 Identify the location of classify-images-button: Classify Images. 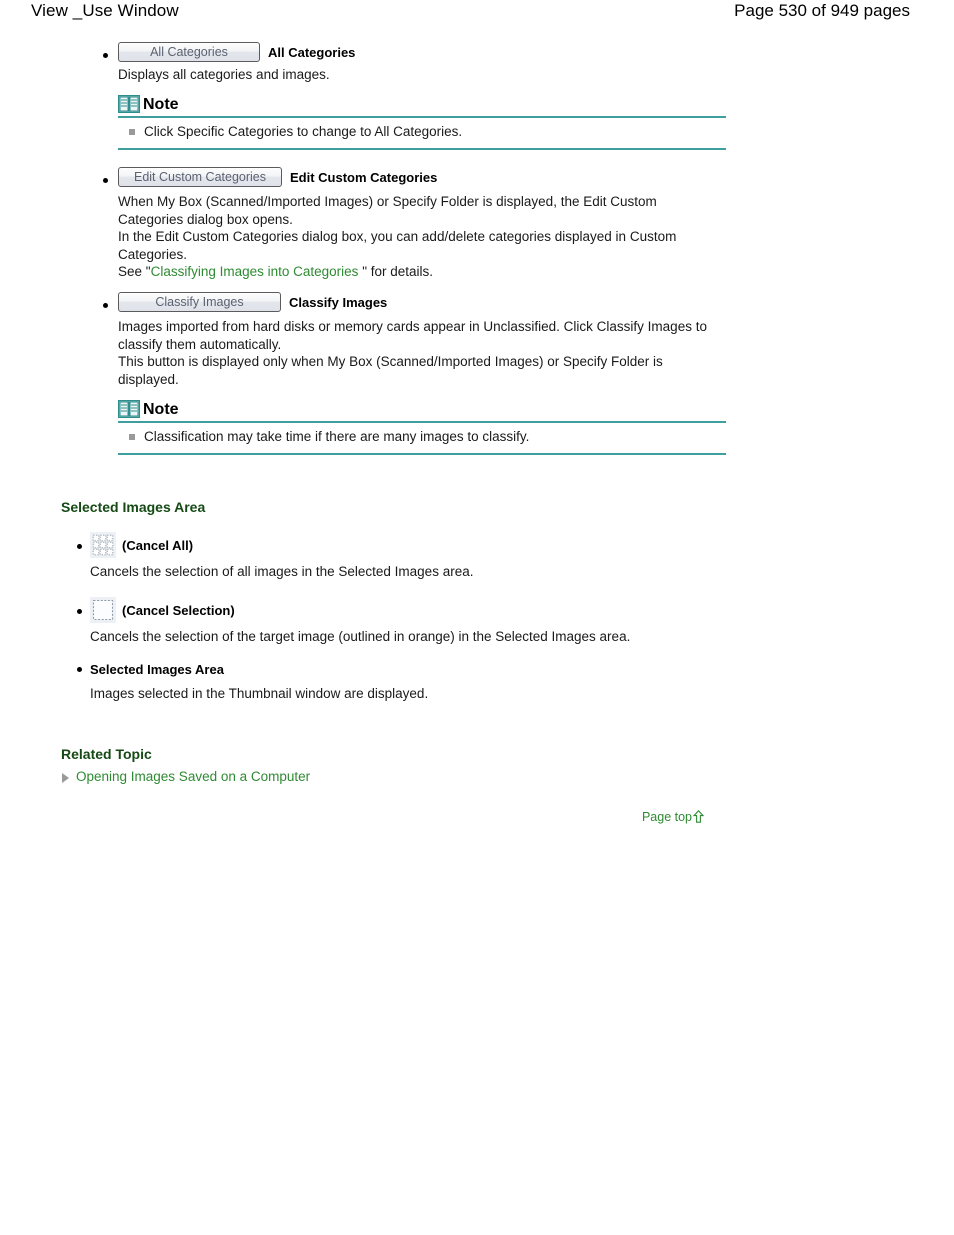
(199, 302).